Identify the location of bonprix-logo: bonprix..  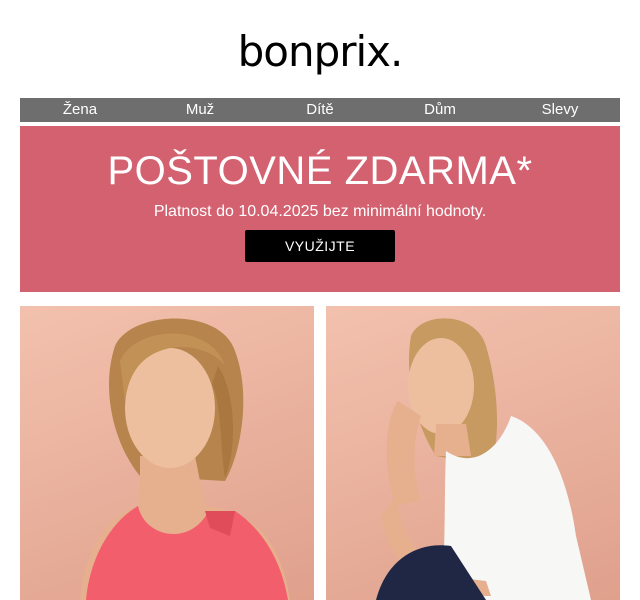
(320, 52).